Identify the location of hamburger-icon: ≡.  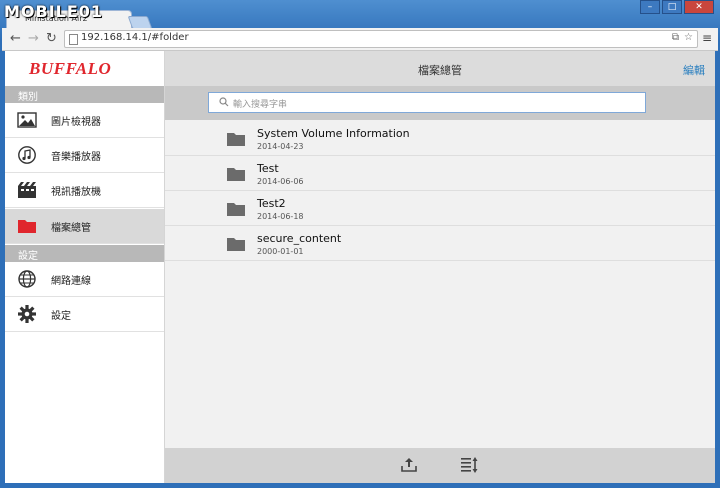
(707, 38).